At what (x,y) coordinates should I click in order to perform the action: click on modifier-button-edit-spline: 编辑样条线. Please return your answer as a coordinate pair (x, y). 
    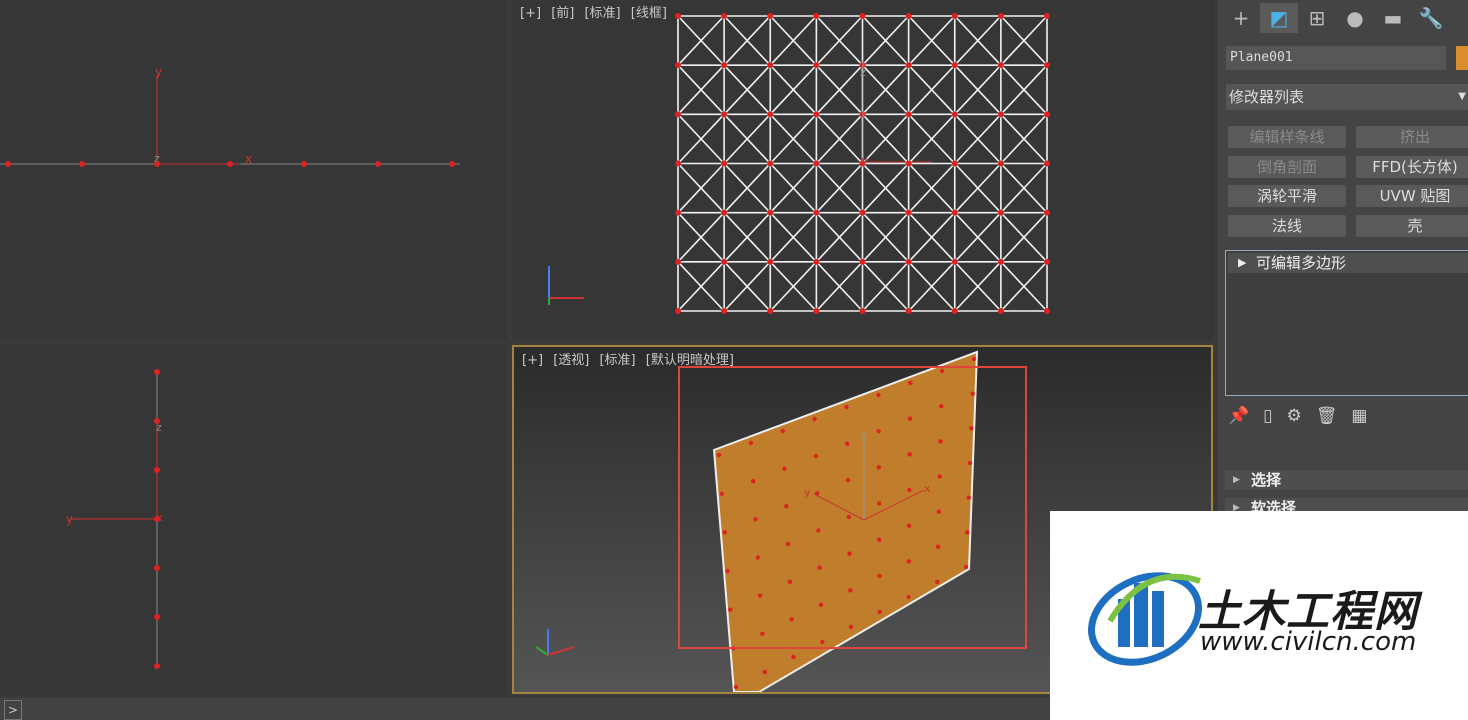
    Looking at the image, I should click on (1287, 137).